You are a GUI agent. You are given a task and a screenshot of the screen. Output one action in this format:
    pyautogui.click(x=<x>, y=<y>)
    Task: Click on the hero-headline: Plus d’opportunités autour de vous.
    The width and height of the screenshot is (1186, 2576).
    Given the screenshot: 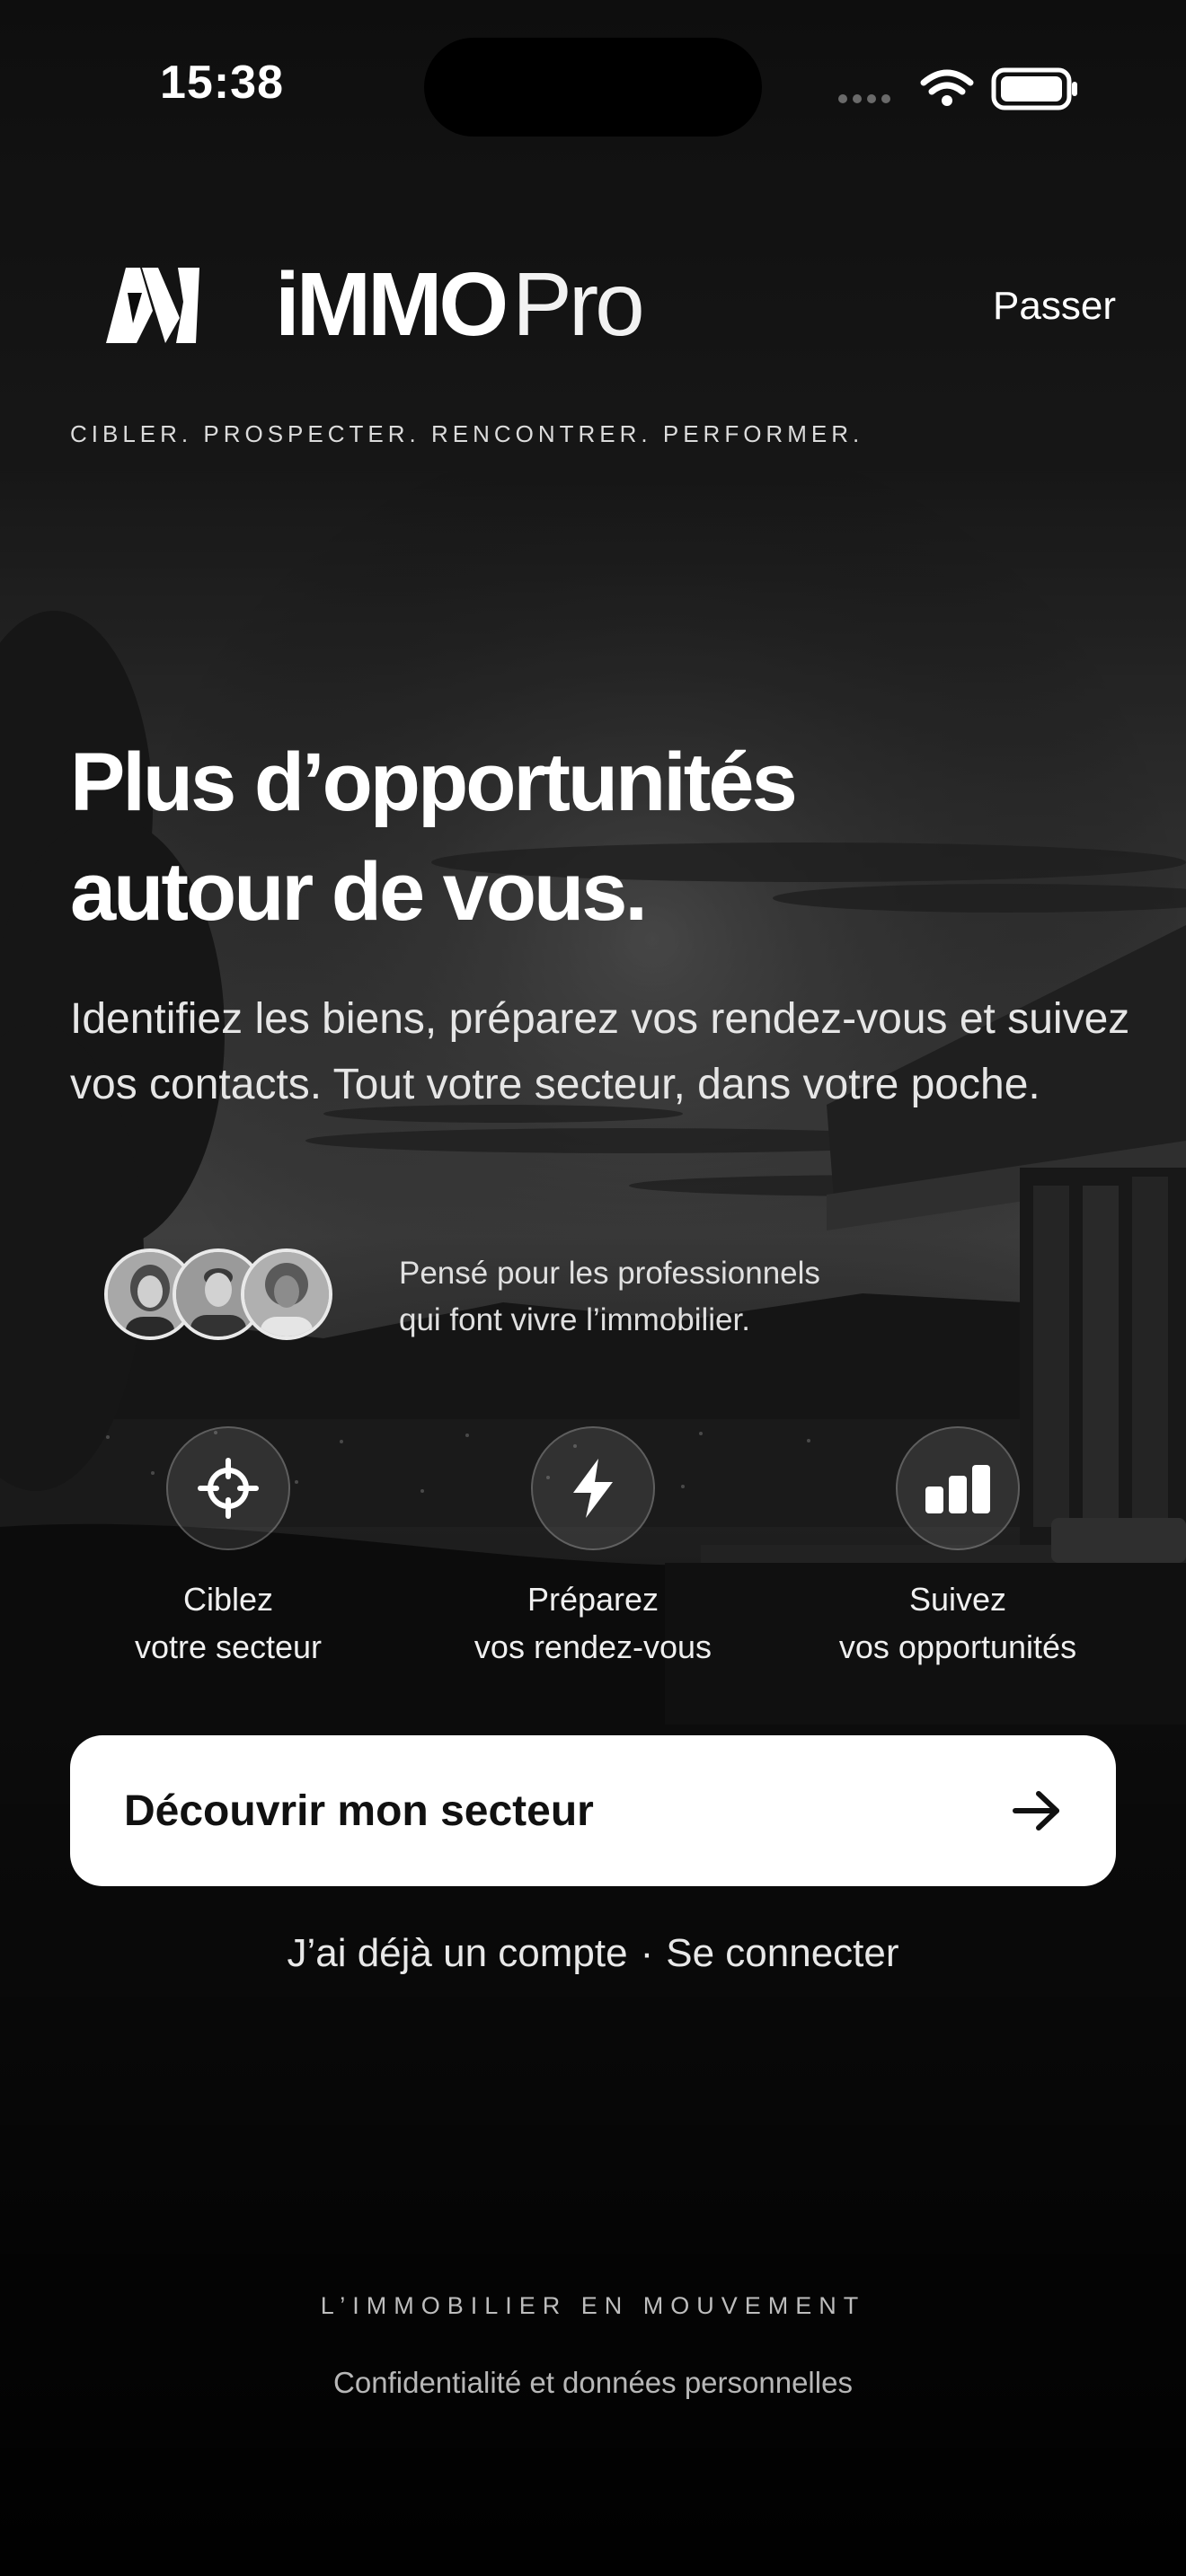 What is the action you would take?
    pyautogui.click(x=564, y=837)
    